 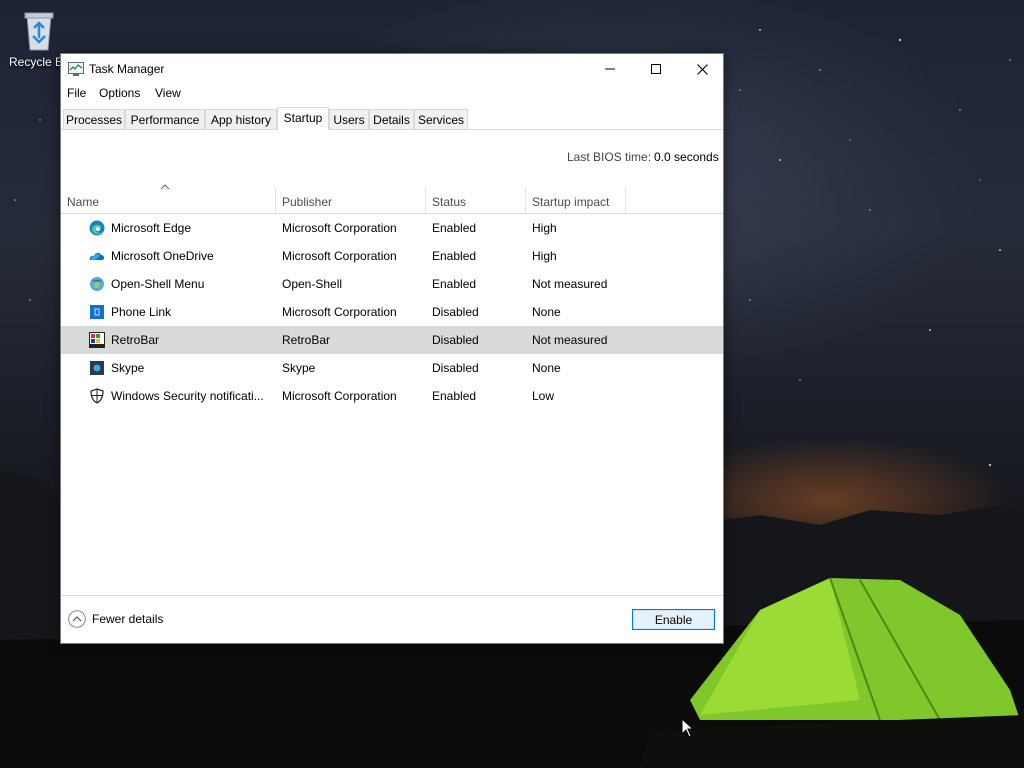 What do you see at coordinates (686, 157) in the screenshot?
I see `bios-time-value: 0.0 seconds` at bounding box center [686, 157].